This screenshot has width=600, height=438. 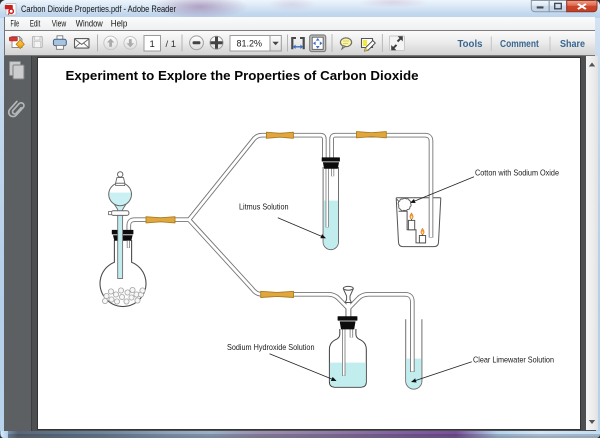 What do you see at coordinates (271, 347) in the screenshot?
I see `svg-text: Sodium Hydroxide Solution` at bounding box center [271, 347].